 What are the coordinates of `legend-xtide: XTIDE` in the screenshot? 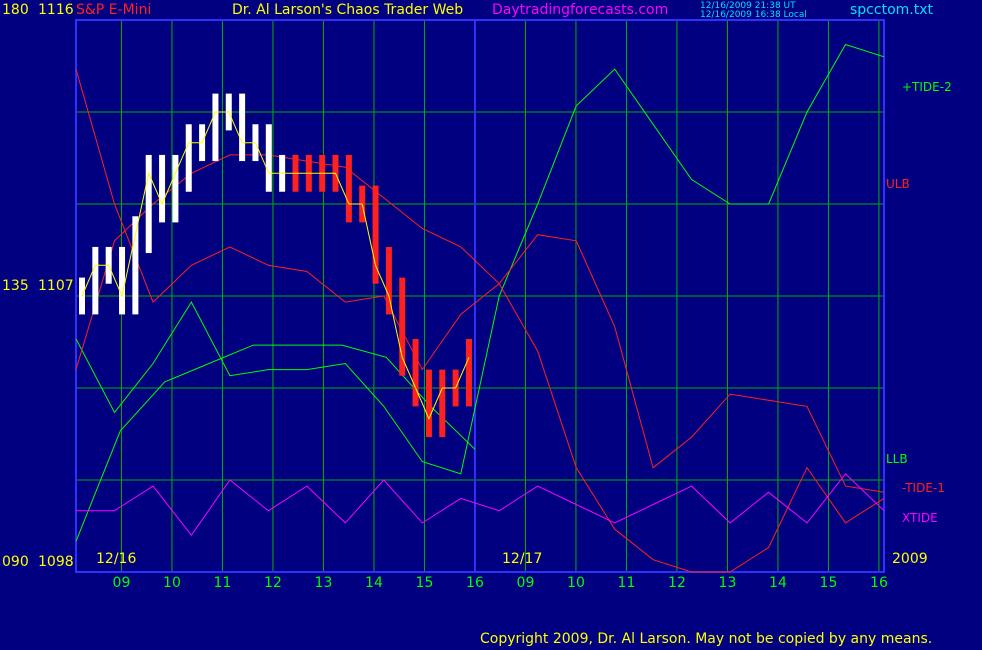 It's located at (920, 518).